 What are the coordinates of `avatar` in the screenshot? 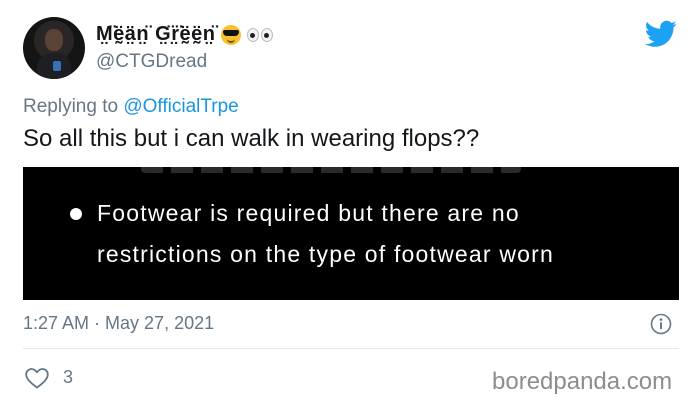 It's located at (54, 48).